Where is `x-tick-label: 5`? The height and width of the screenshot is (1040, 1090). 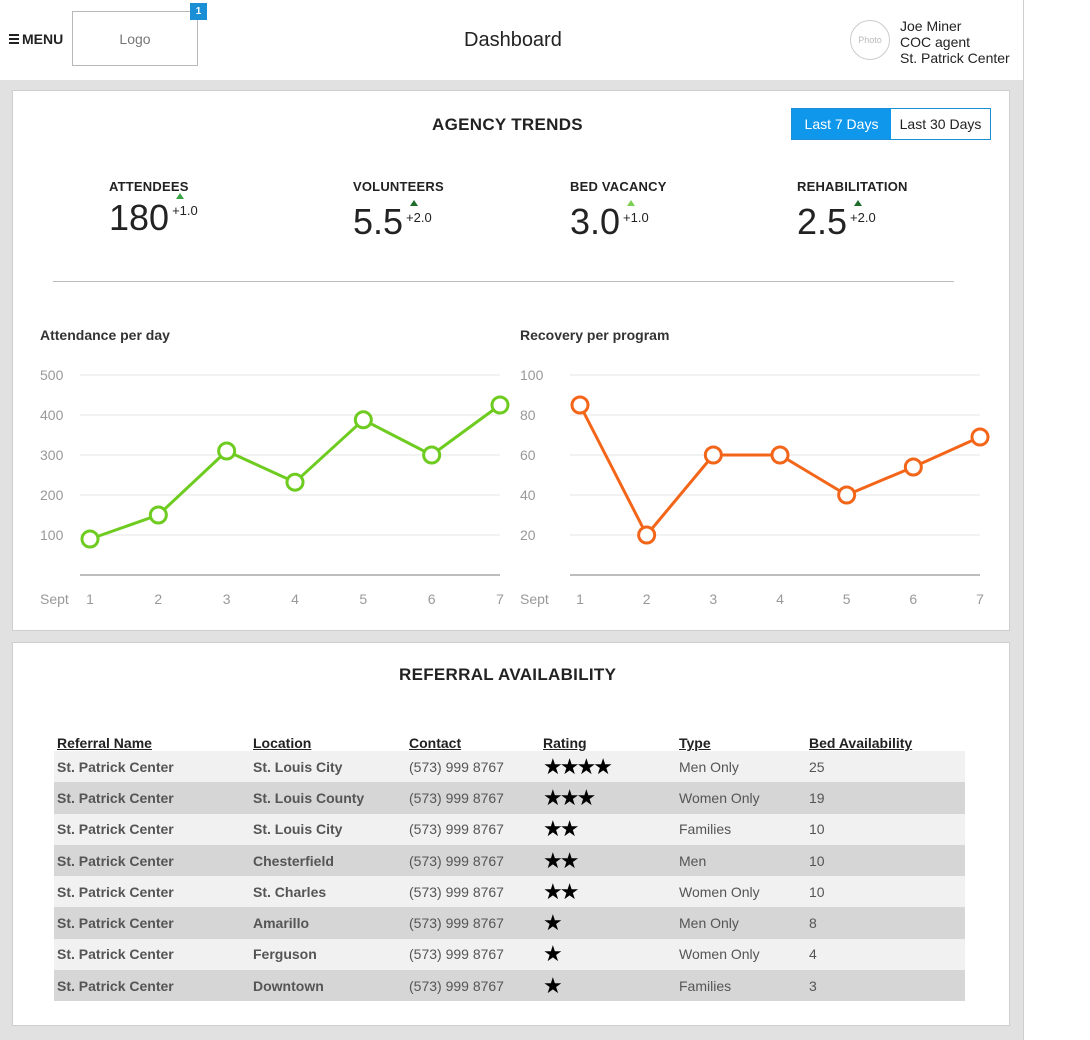 x-tick-label: 5 is located at coordinates (847, 599).